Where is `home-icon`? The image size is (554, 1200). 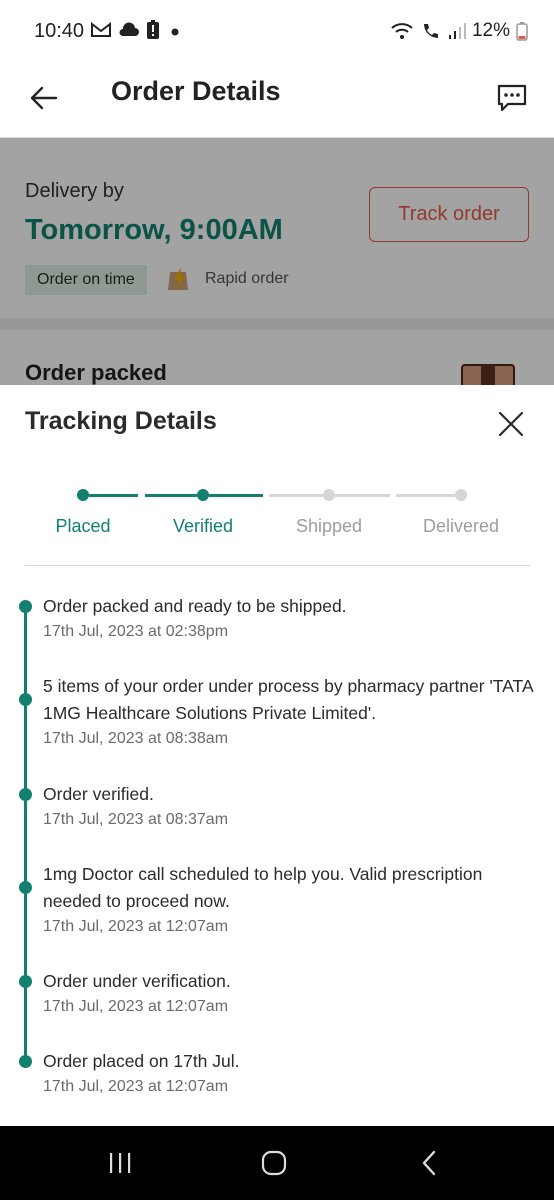
home-icon is located at coordinates (274, 1163).